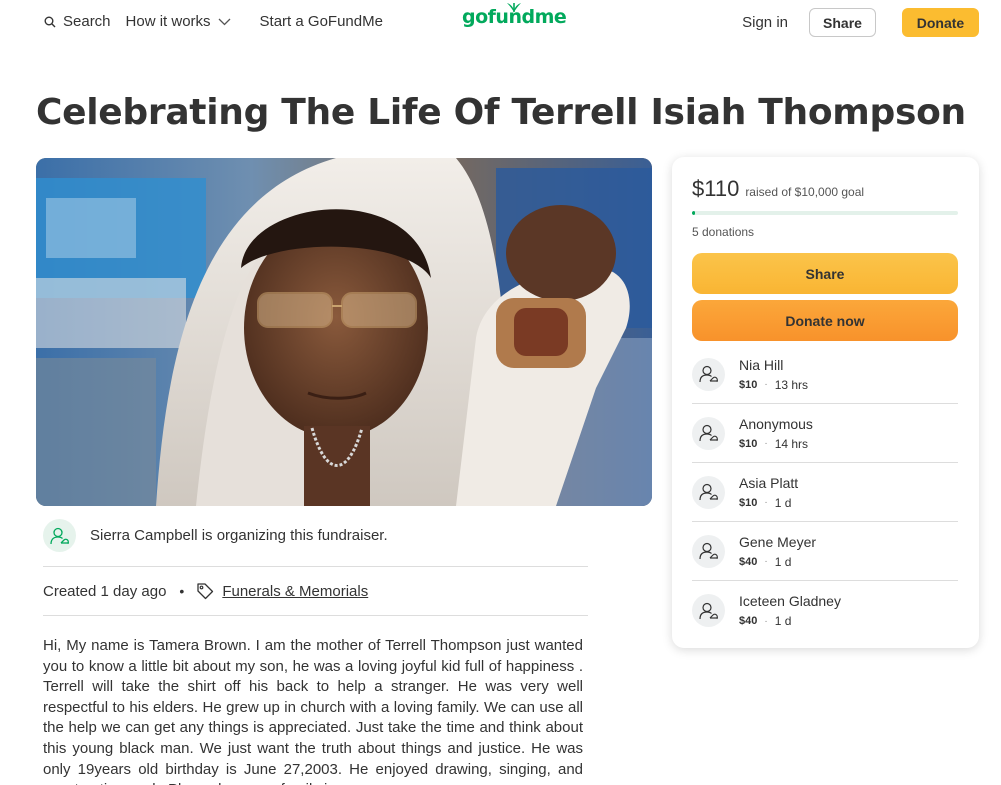 Image resolution: width=1001 pixels, height=785 pixels. What do you see at coordinates (791, 384) in the screenshot?
I see `donor-time: 13 hrs` at bounding box center [791, 384].